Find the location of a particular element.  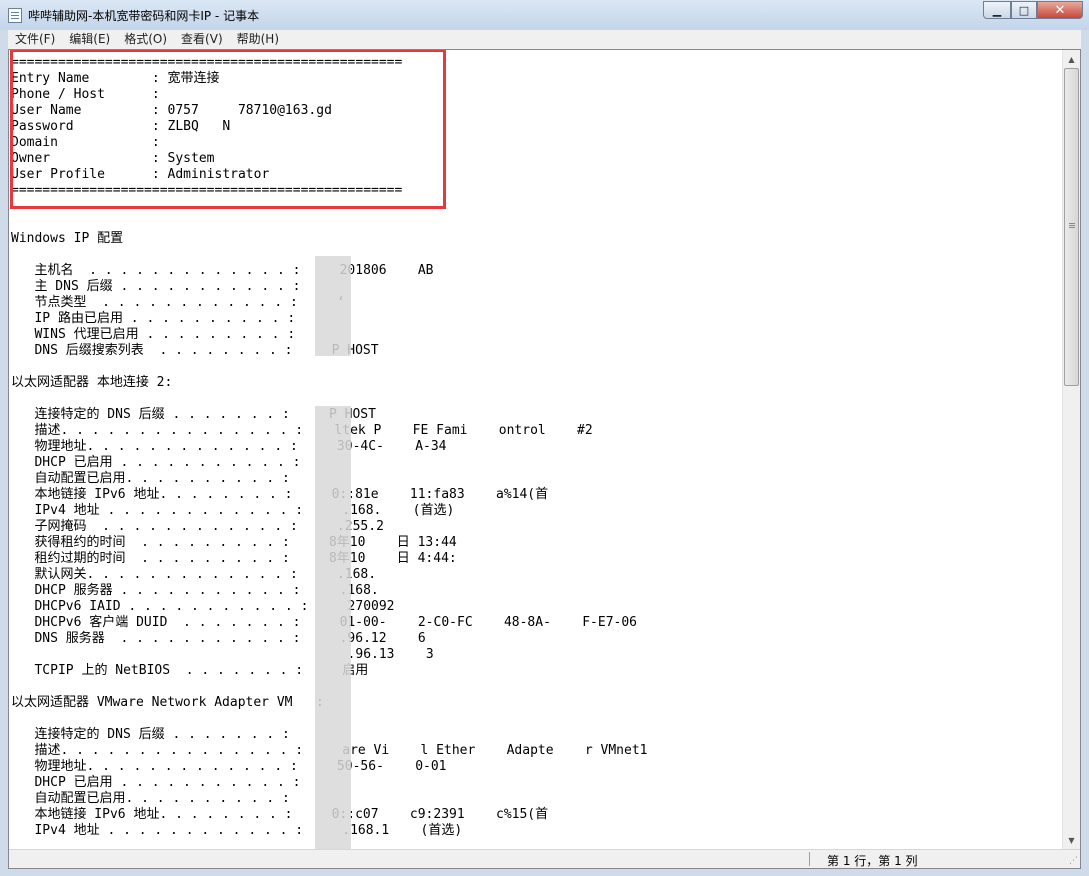

menu-help: 帮助(H) is located at coordinates (258, 39).